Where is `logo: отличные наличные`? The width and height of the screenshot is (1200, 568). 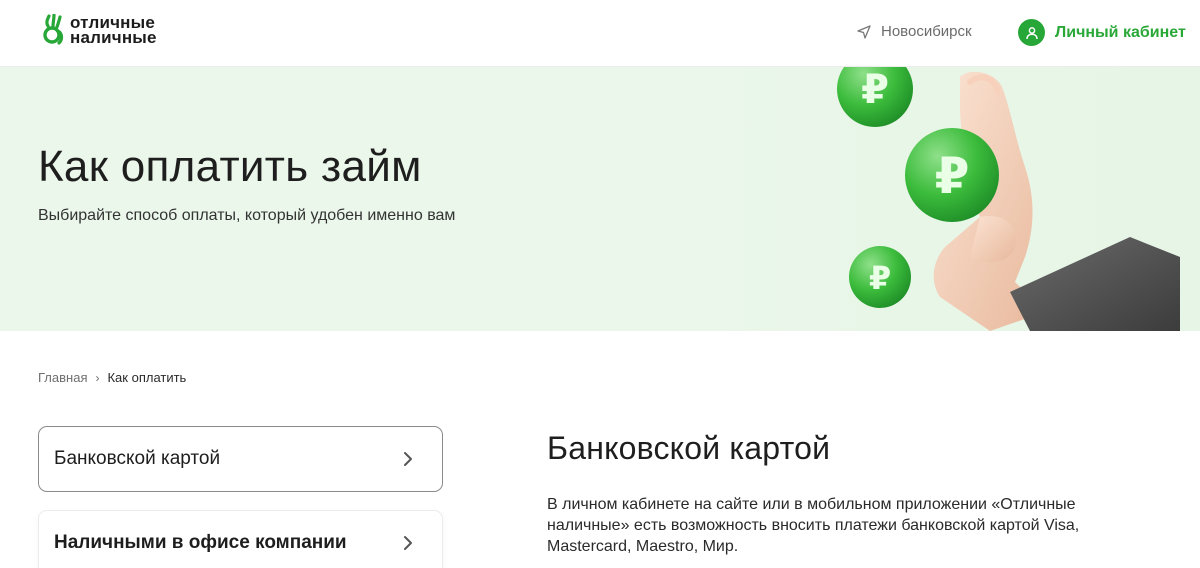
logo: отличные наличные is located at coordinates (99, 30).